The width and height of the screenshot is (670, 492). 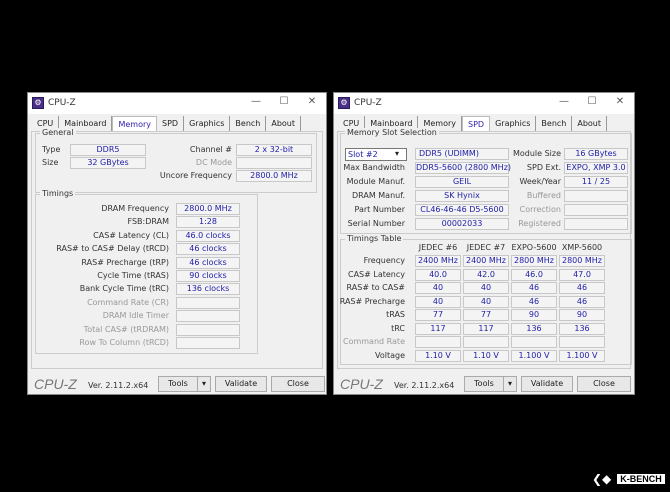 I want to click on timing-cell: 40.0, so click(x=438, y=274).